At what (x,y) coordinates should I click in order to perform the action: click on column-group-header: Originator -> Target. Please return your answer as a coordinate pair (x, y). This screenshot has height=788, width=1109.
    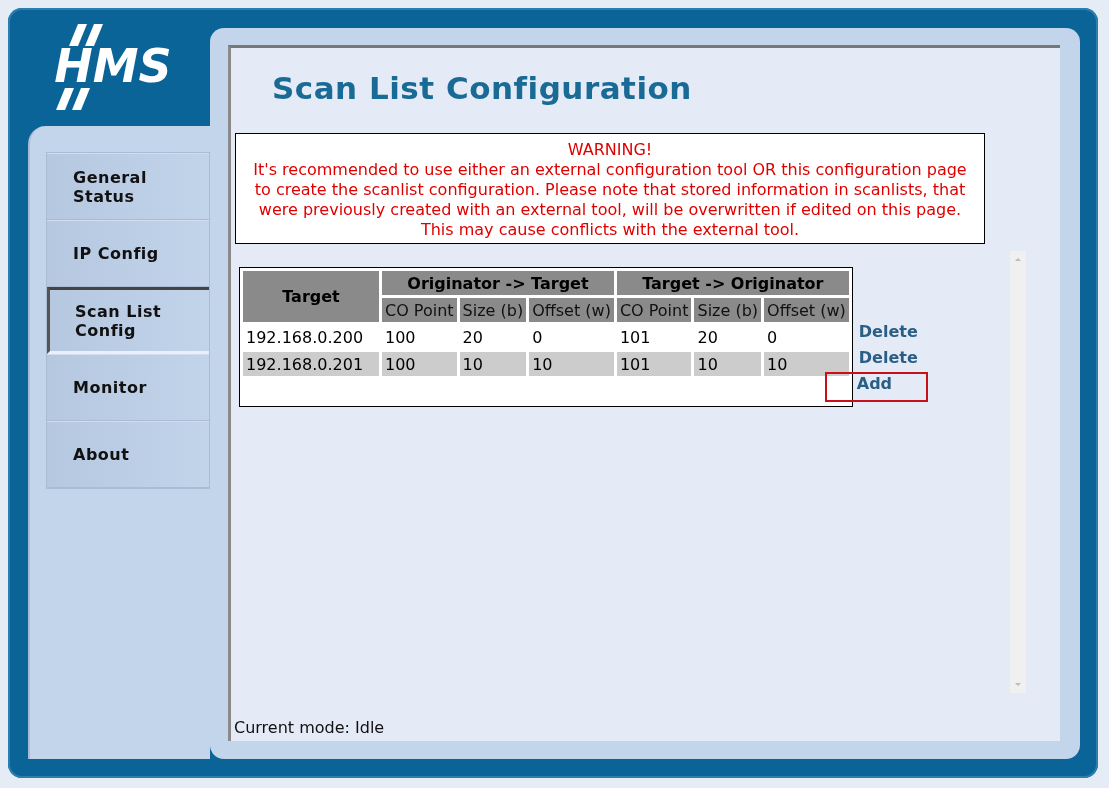
    Looking at the image, I should click on (498, 283).